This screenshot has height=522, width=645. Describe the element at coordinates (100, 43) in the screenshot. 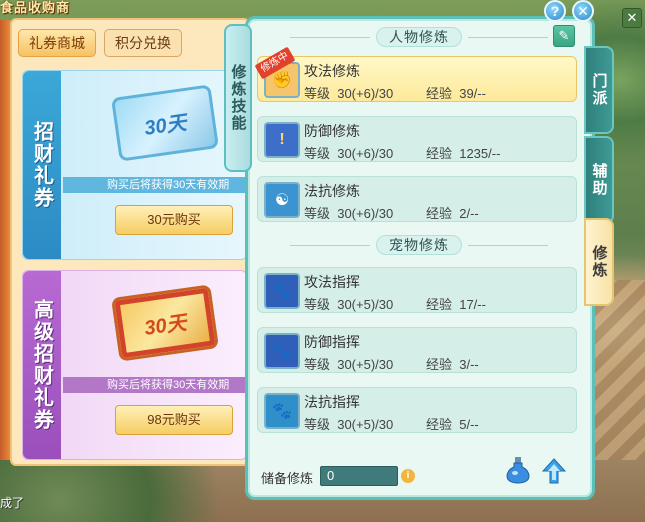

I see `shop-tab-bar: 礼券商城 积分兑换` at that location.